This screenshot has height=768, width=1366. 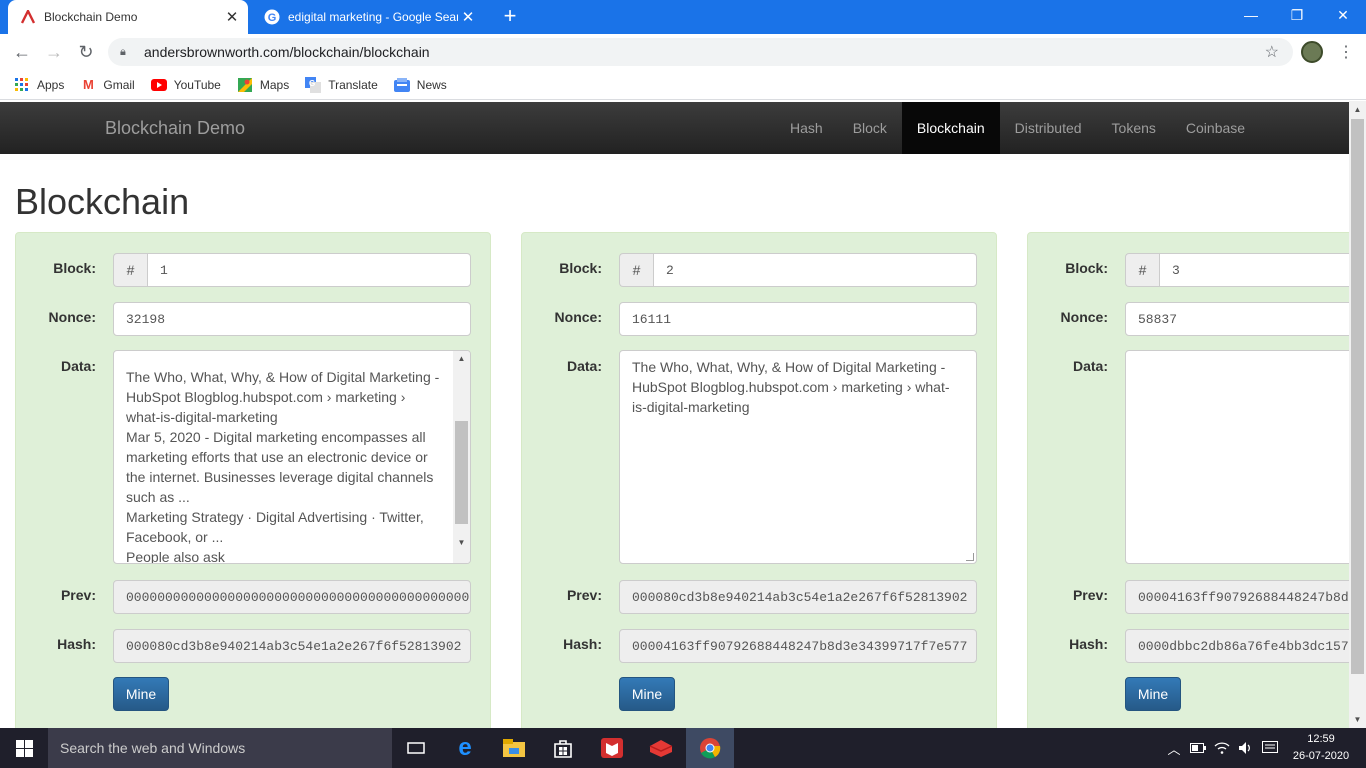 I want to click on close-window-button: ✕, so click(x=1343, y=15).